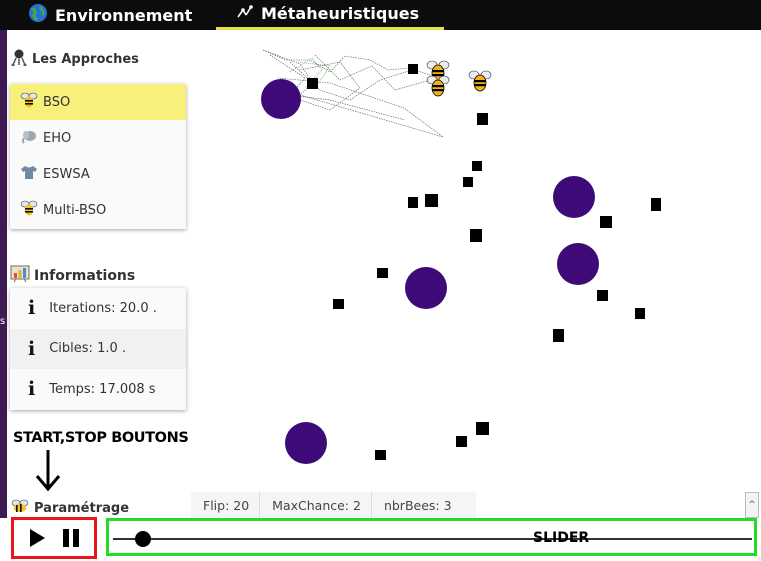 The width and height of the screenshot is (761, 561). I want to click on parameters-status-bar: Flip: 20 MaxChance: 2 nbrBees: 3, so click(333, 505).